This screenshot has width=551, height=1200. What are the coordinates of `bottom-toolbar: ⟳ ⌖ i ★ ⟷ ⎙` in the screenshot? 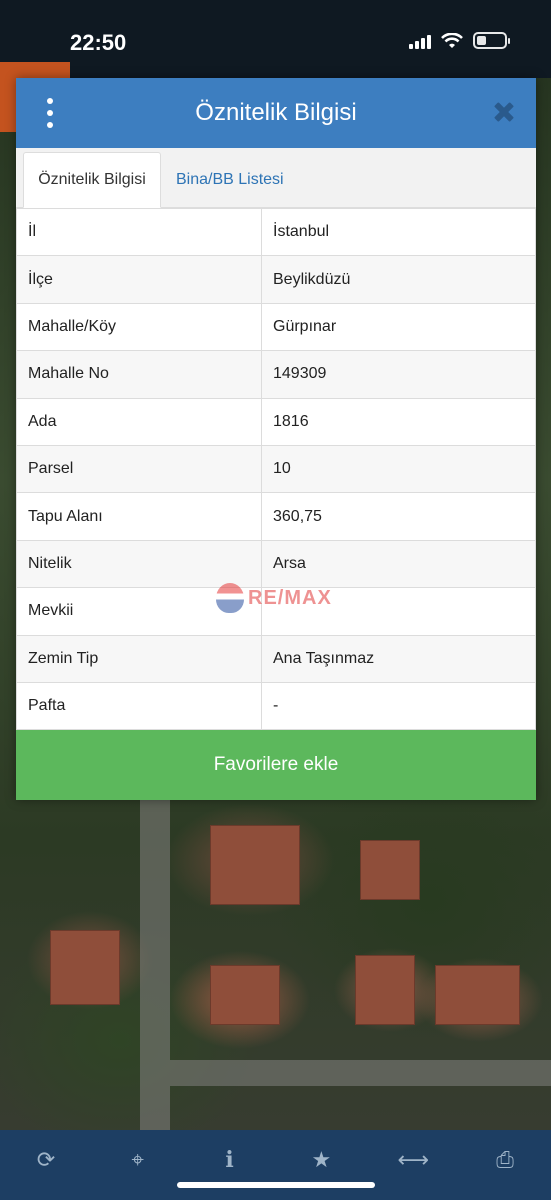 It's located at (275, 1165).